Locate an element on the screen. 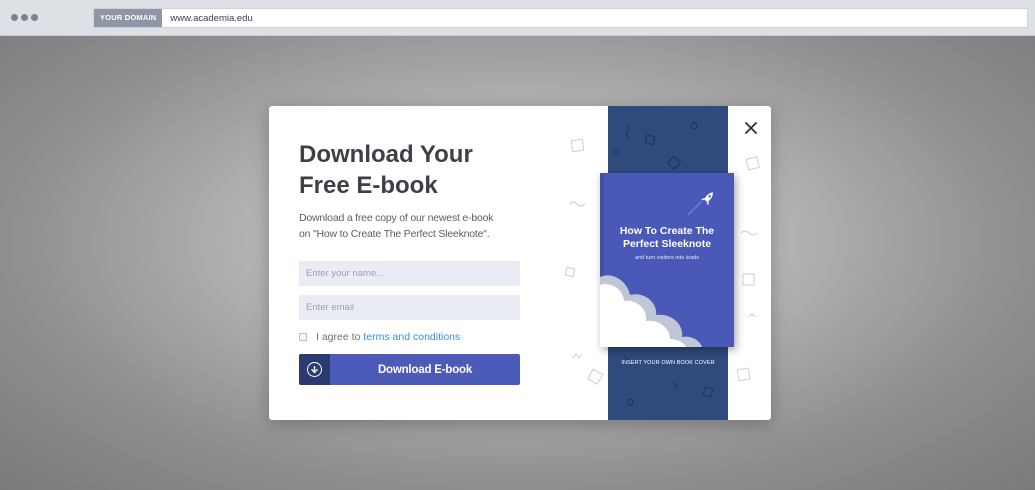 The width and height of the screenshot is (1035, 490). window-dot-maximize is located at coordinates (34, 17).